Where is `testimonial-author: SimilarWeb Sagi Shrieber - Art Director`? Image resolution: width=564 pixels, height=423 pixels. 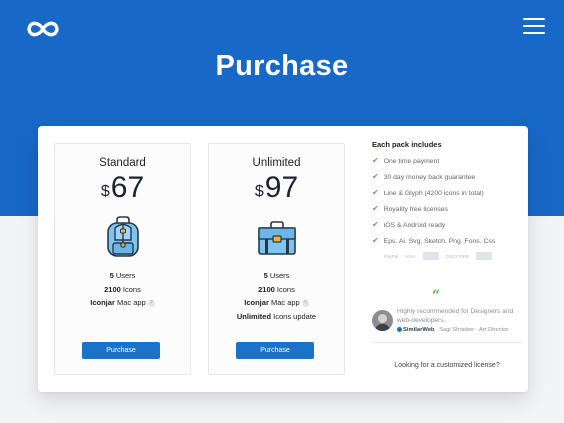 testimonial-author: SimilarWeb Sagi Shrieber - Art Director is located at coordinates (459, 330).